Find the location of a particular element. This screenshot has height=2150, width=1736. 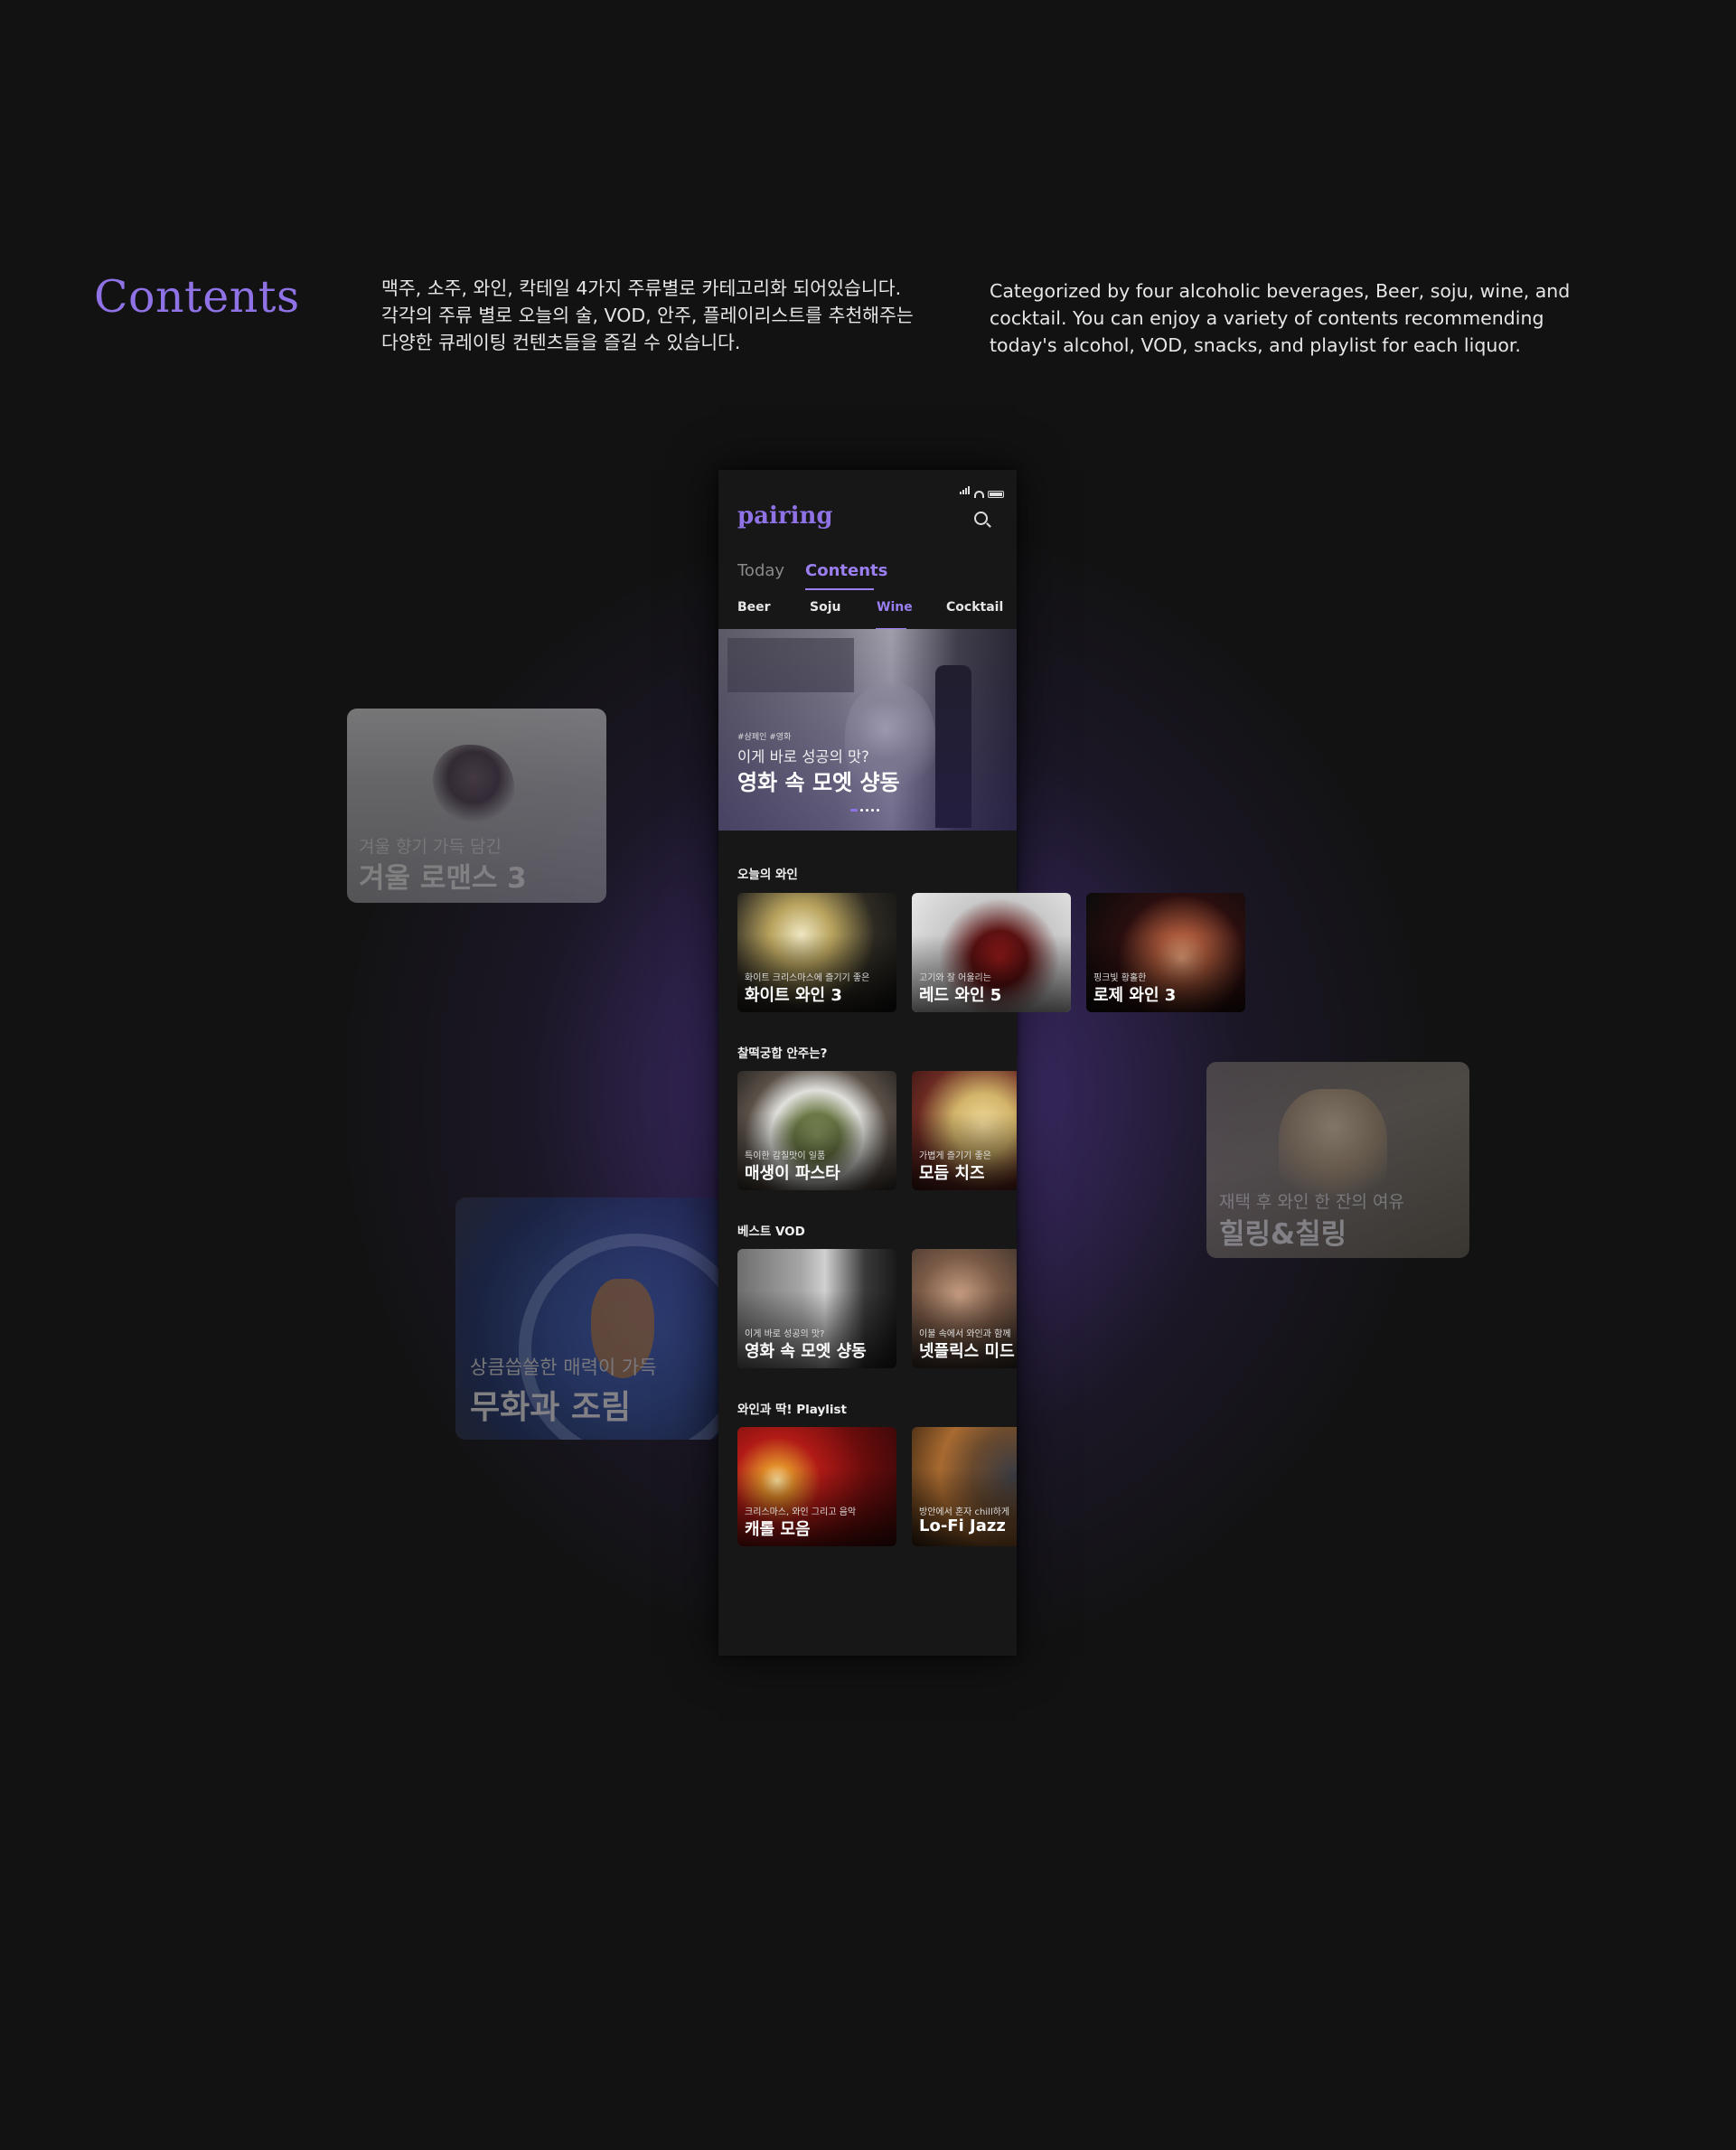

hero-tags: #샴페인 #영화 is located at coordinates (765, 737).